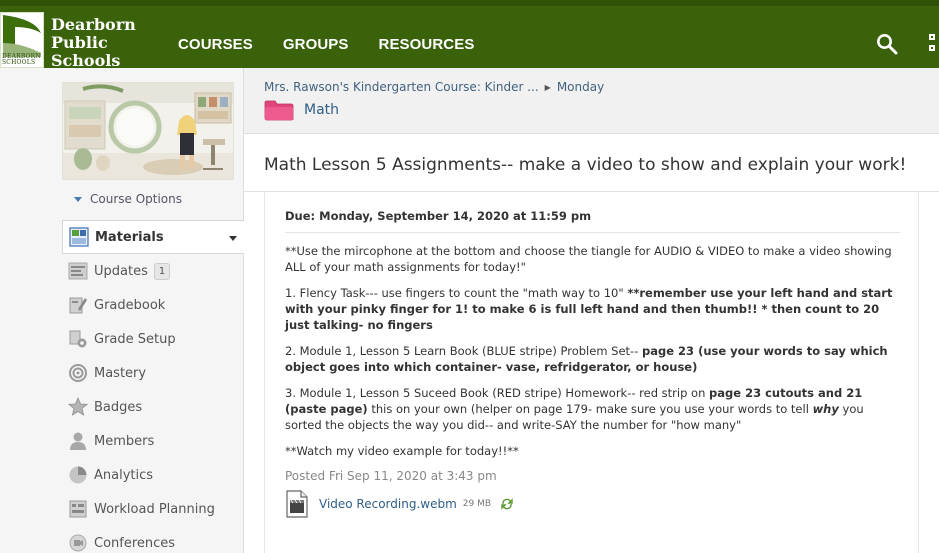 This screenshot has width=939, height=553. I want to click on sidebar-item-members: Members, so click(153, 441).